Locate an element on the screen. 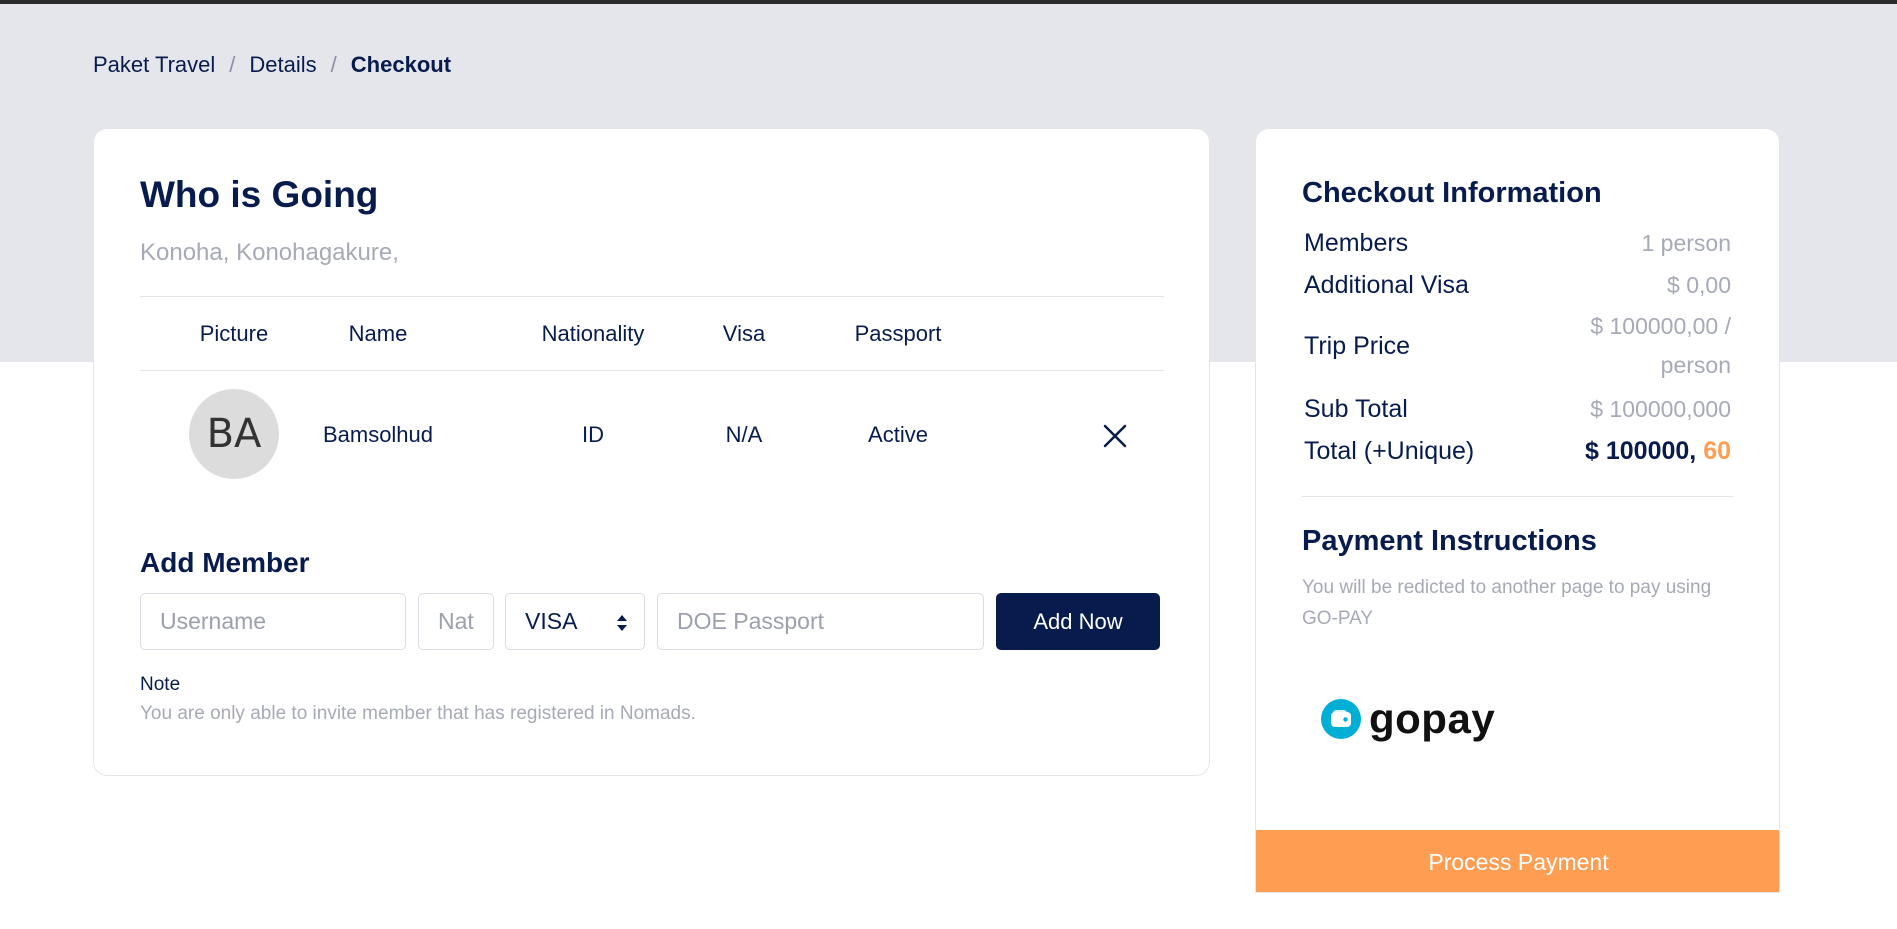 Image resolution: width=1897 pixels, height=929 pixels. additional-visa-label: Additional Visa is located at coordinates (1386, 285).